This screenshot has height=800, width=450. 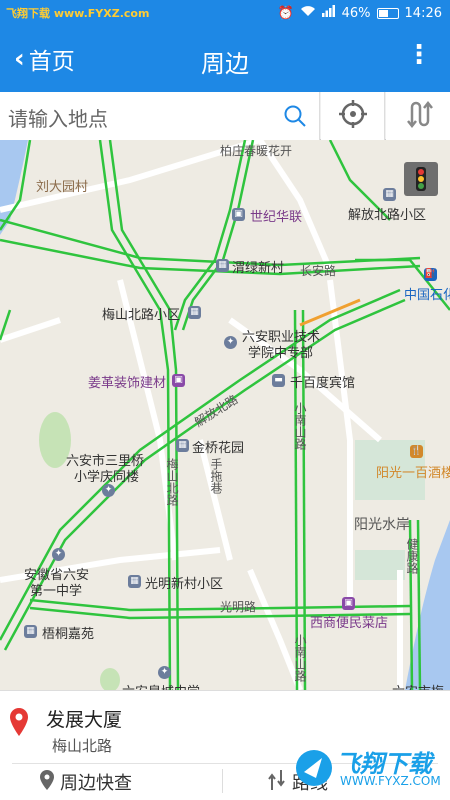 What do you see at coordinates (276, 217) in the screenshot?
I see `map-label: 世纪华联` at bounding box center [276, 217].